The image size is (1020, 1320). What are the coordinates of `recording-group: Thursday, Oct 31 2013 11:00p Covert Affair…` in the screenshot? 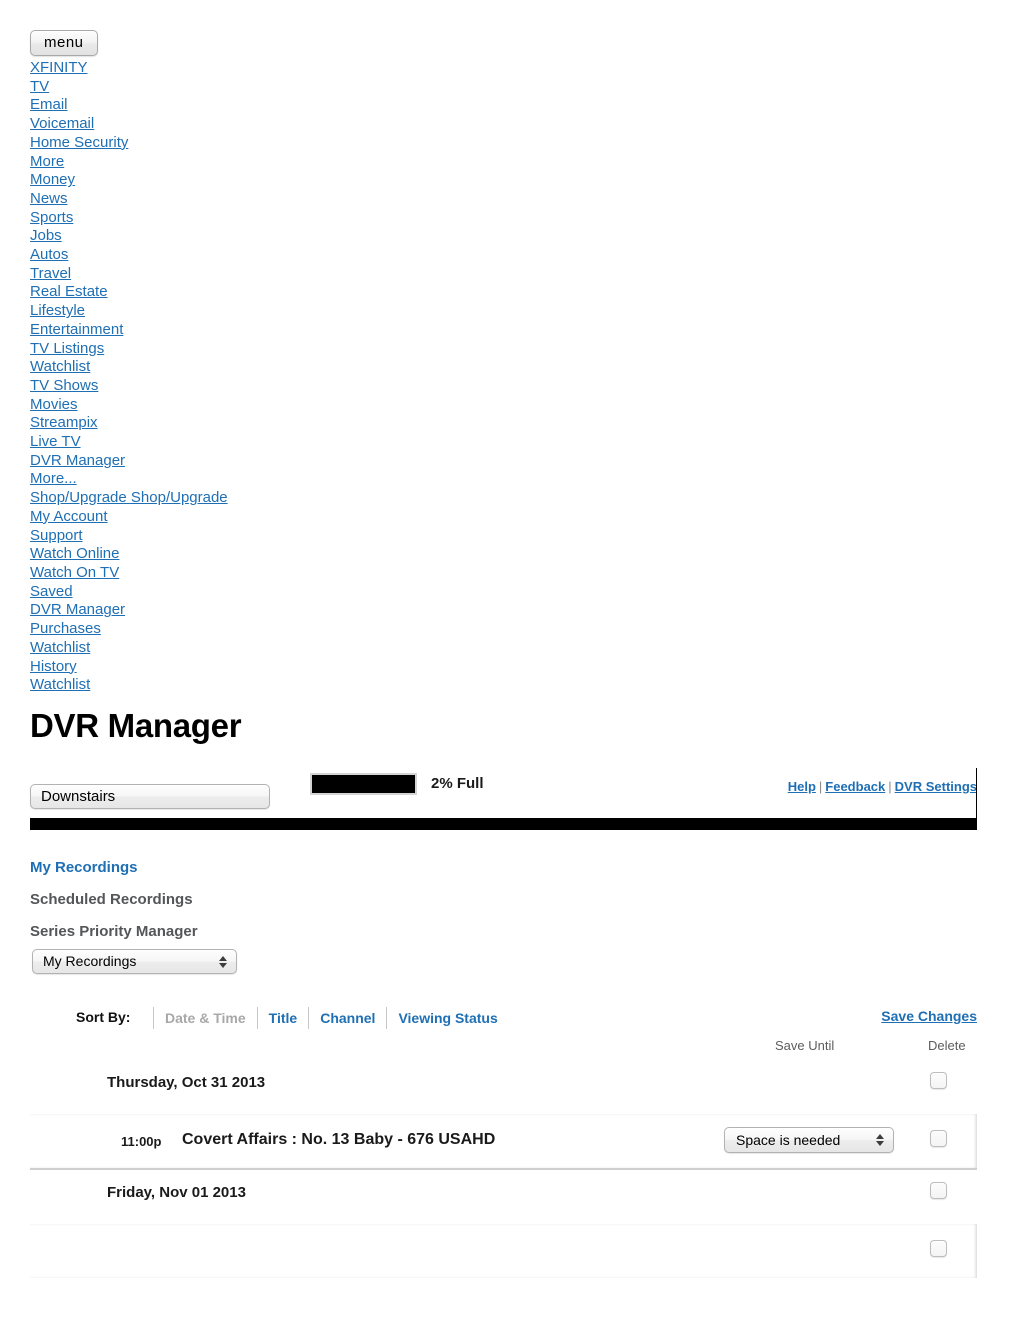 It's located at (503, 1114).